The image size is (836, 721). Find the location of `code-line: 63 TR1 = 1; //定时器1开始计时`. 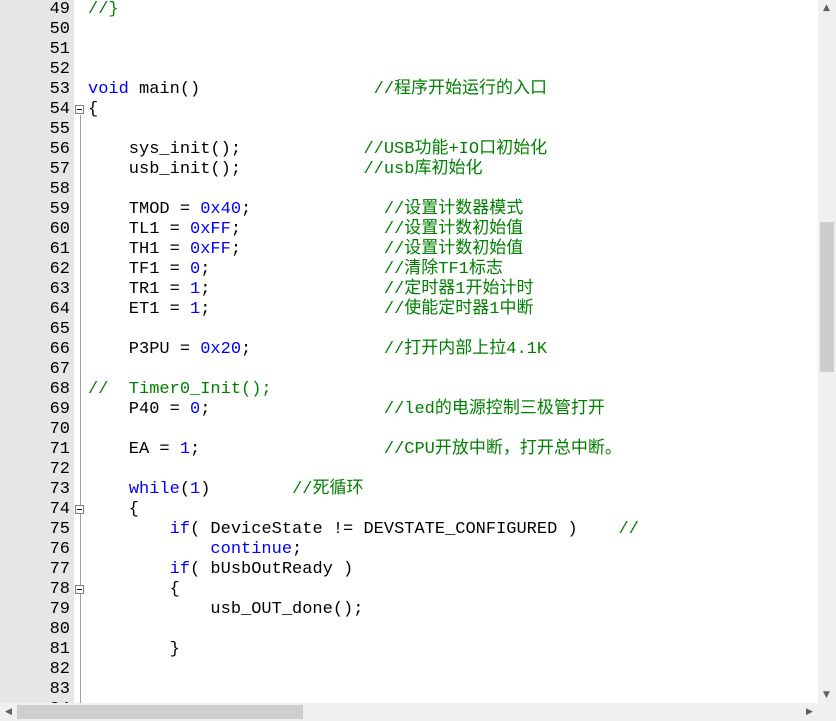

code-line: 63 TR1 = 1; //定时器1开始计时 is located at coordinates (409, 290).